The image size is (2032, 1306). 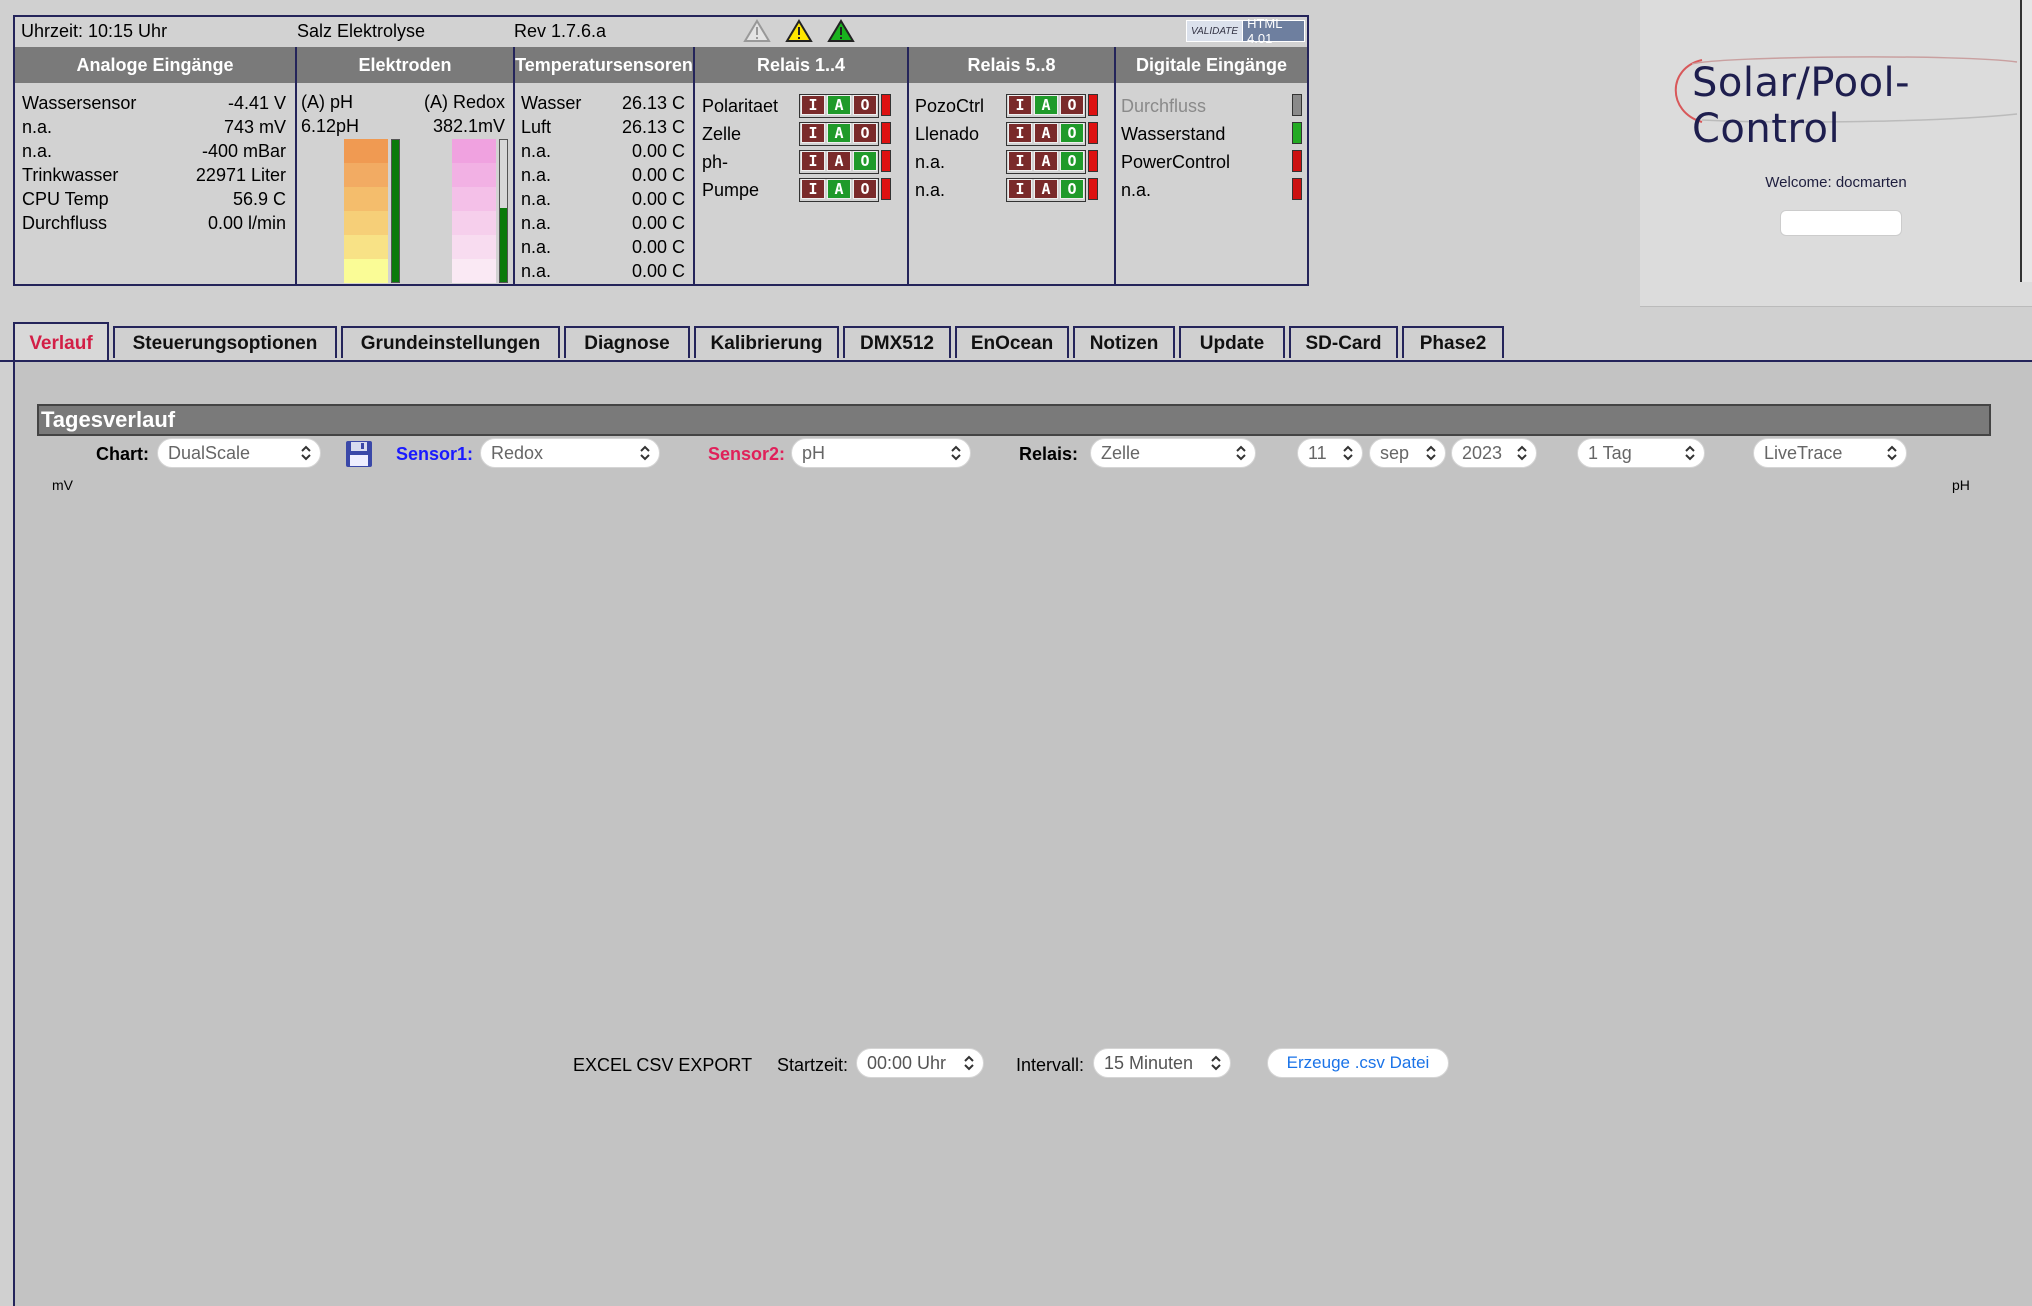 What do you see at coordinates (154, 223) in the screenshot?
I see `analog-row: Durchfluss 0.00 l/min` at bounding box center [154, 223].